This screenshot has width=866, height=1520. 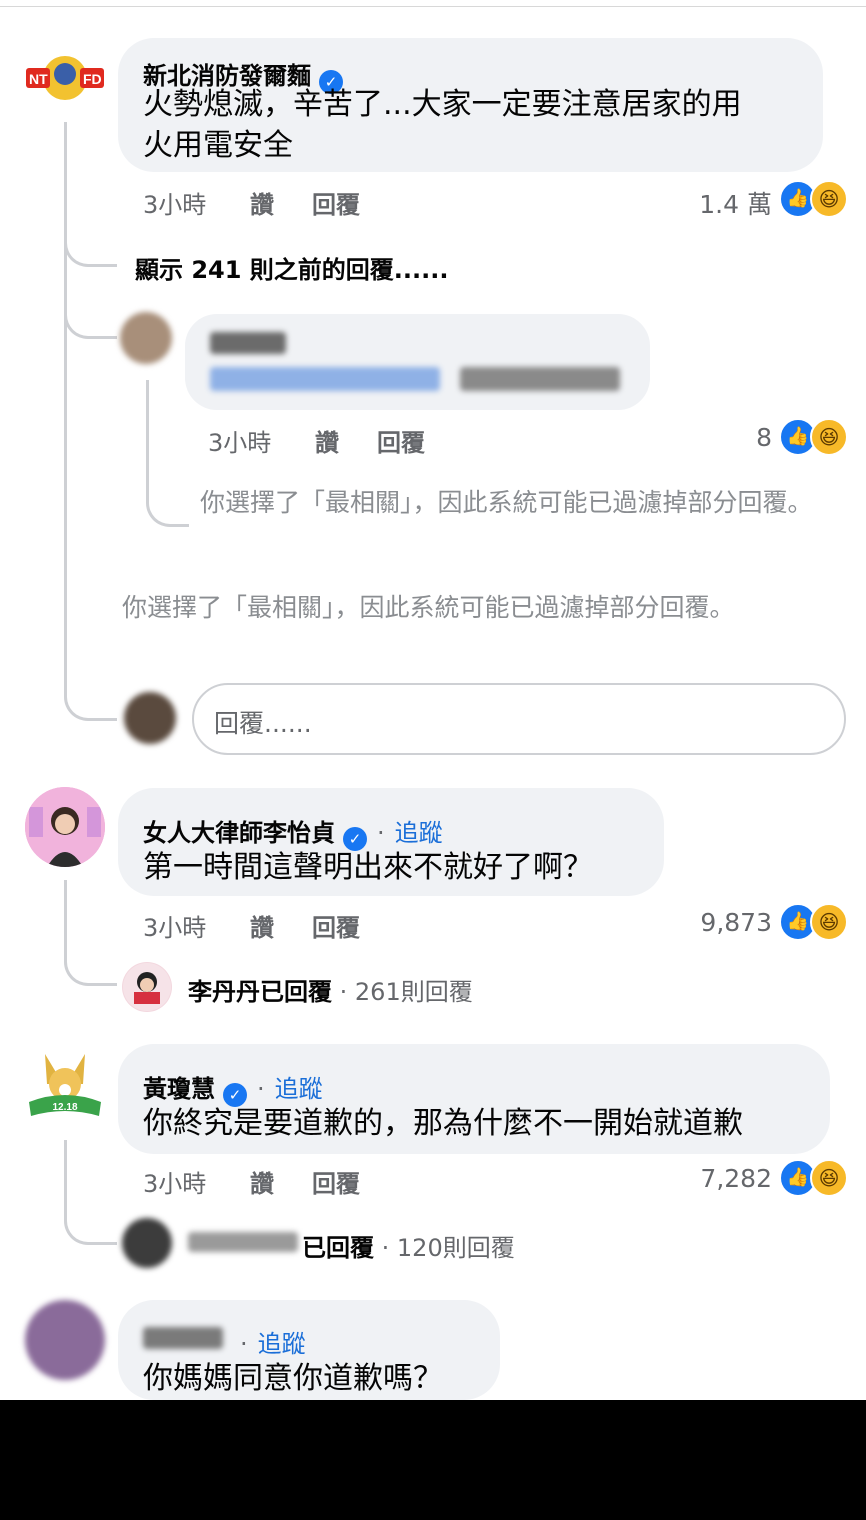 I want to click on comment-text: 你終究是要道歉的，那為什麼不一開始就道歉, so click(x=443, y=1123).